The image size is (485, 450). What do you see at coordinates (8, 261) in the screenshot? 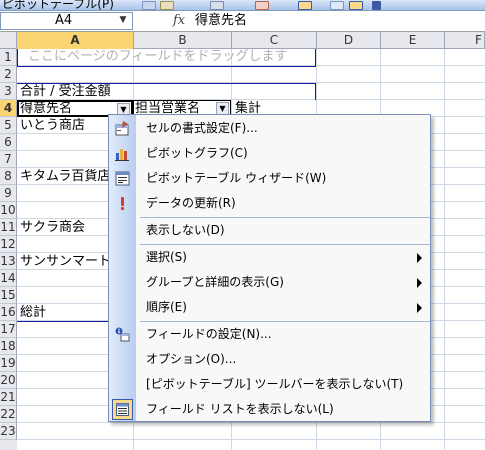
I see `row-header: 13` at bounding box center [8, 261].